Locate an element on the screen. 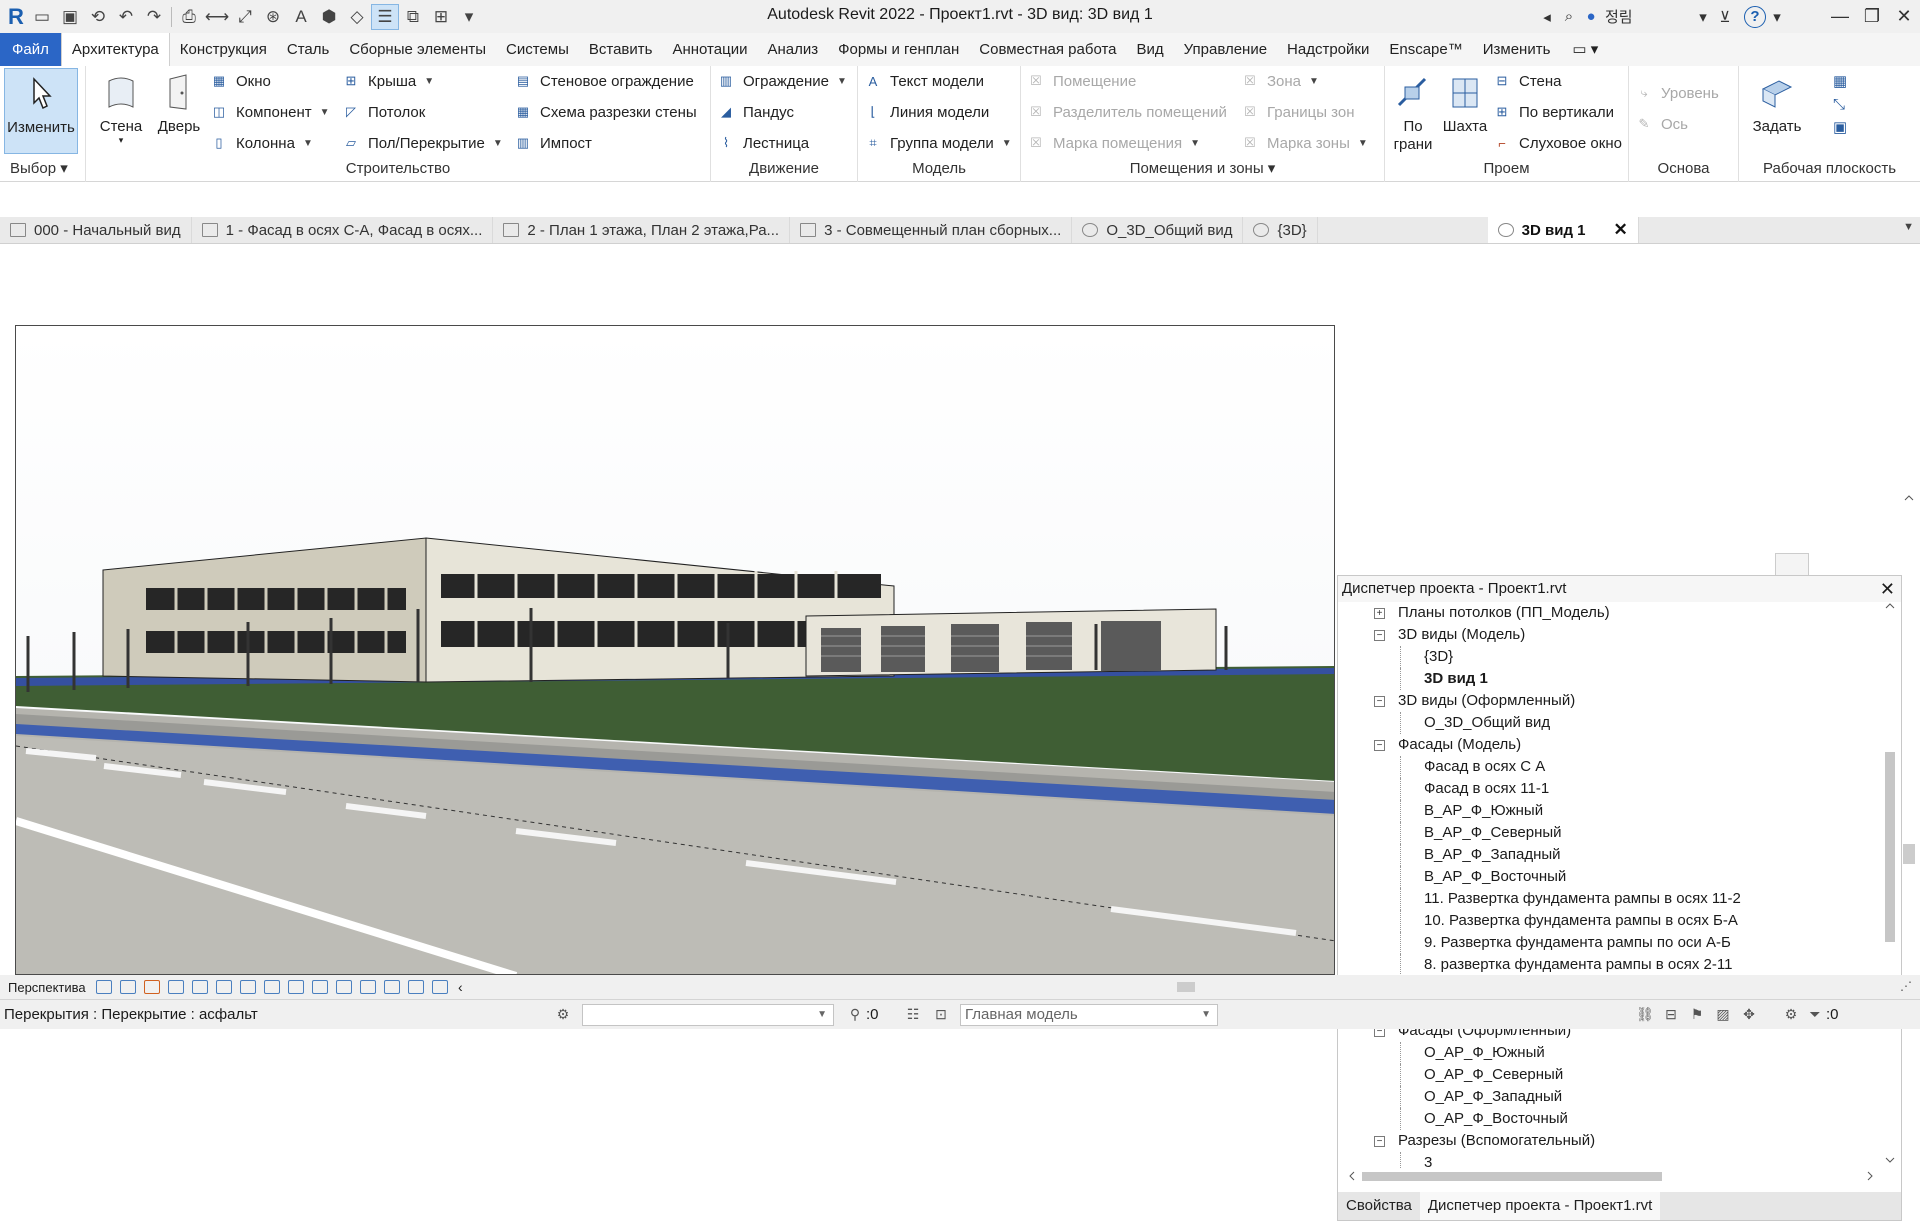 This screenshot has height=1221, width=1920. tab-modify: Изменить is located at coordinates (1517, 49).